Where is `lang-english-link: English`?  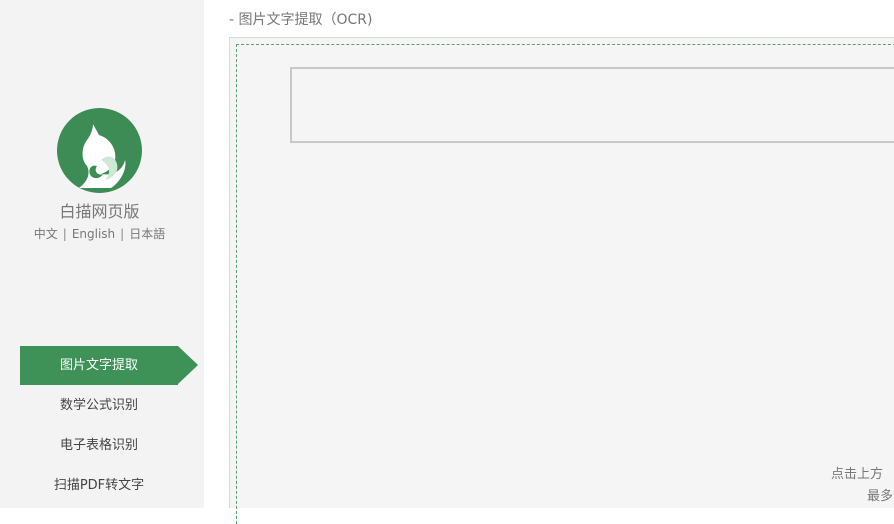
lang-english-link: English is located at coordinates (93, 234).